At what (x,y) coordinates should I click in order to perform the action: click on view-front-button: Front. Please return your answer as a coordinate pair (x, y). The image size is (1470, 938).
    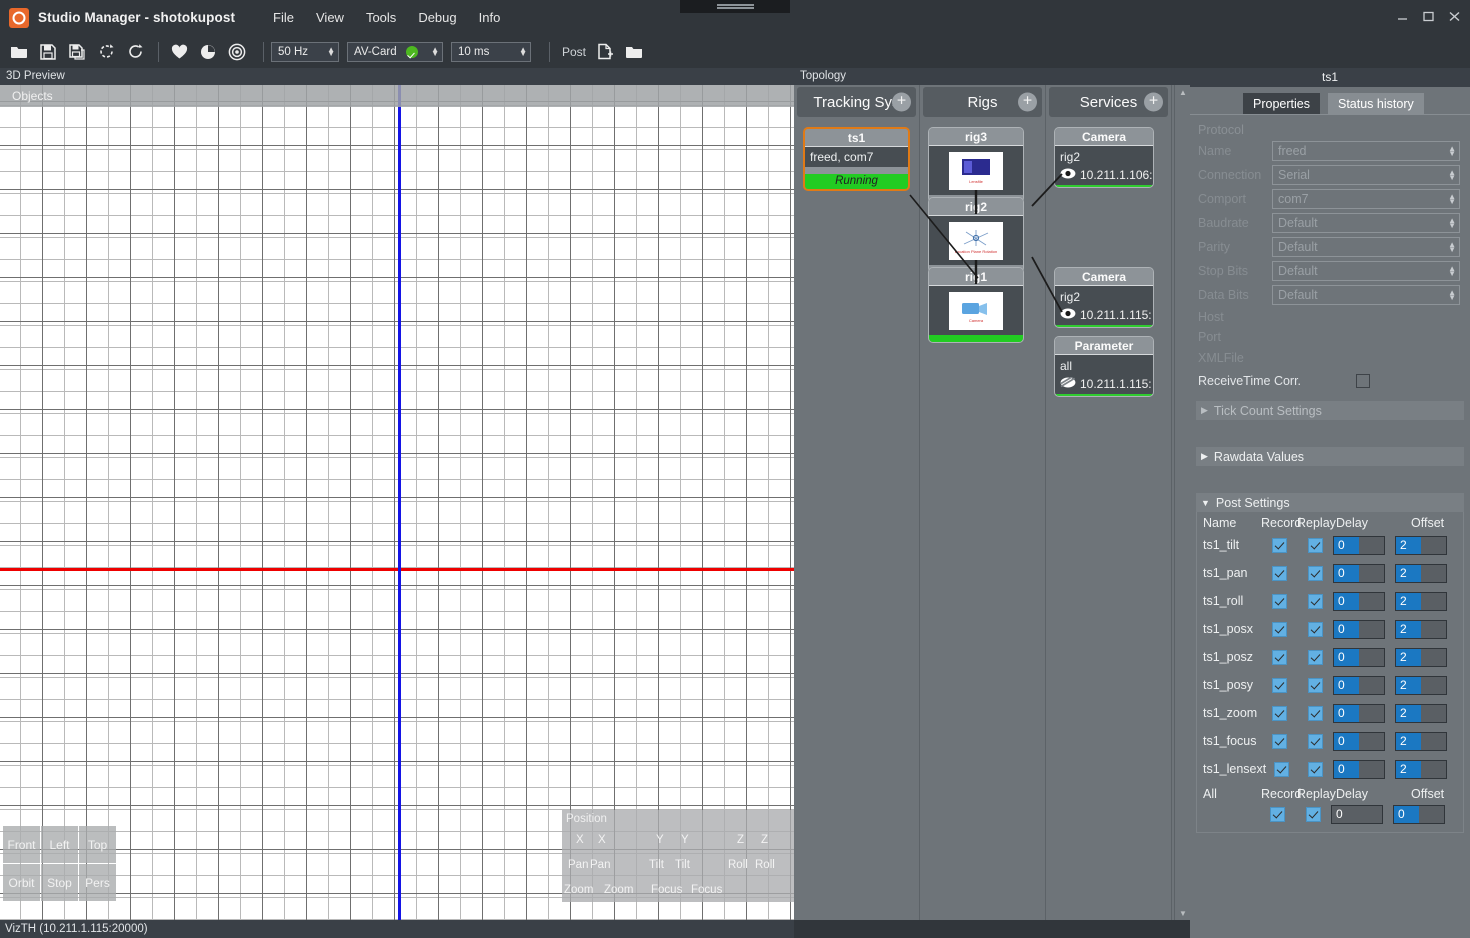
    Looking at the image, I should click on (21, 844).